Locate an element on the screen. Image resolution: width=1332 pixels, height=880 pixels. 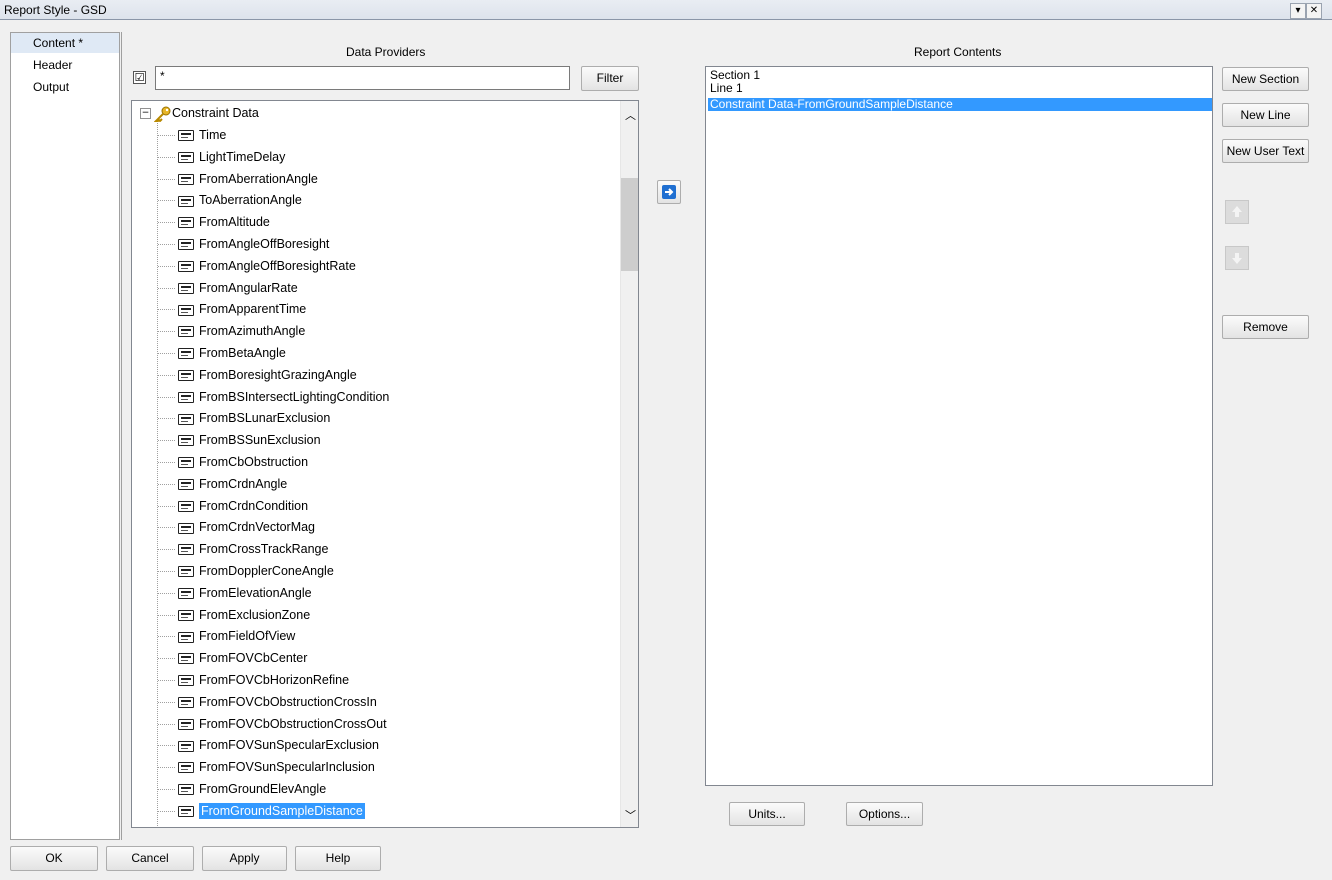
tree-item: FromFOVSunSpecularInclusion is located at coordinates (276, 767).